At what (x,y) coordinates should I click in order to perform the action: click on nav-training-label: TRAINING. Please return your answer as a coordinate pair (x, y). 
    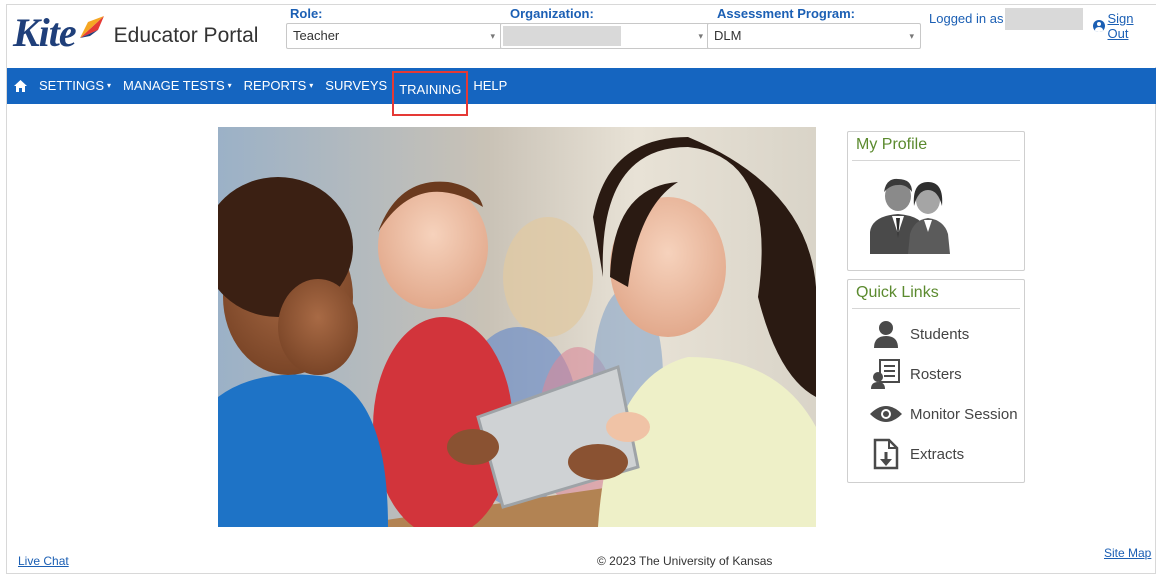
    Looking at the image, I should click on (430, 89).